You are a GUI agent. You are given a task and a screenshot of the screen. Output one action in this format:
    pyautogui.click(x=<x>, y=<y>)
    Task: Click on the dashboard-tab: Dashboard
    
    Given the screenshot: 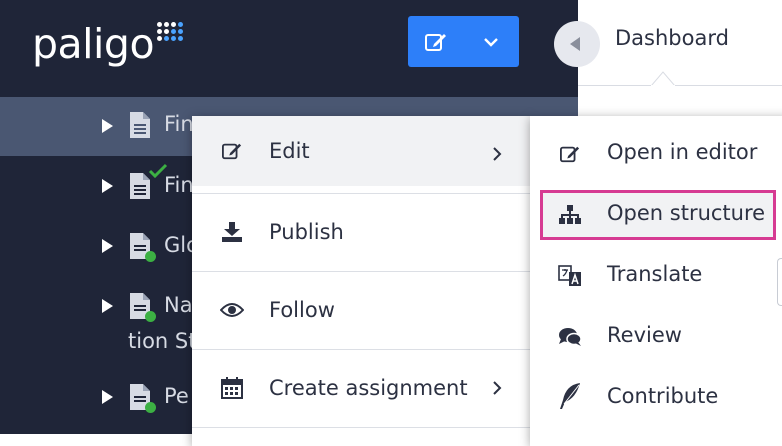 What is the action you would take?
    pyautogui.click(x=672, y=38)
    